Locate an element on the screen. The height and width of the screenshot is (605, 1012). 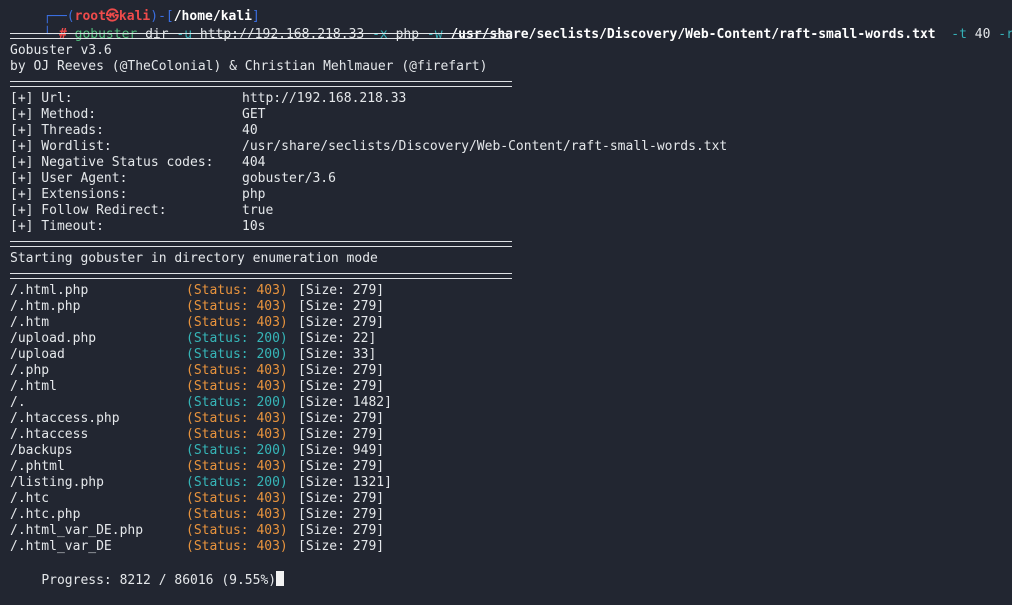
command-flag-threads: -t is located at coordinates (959, 34).